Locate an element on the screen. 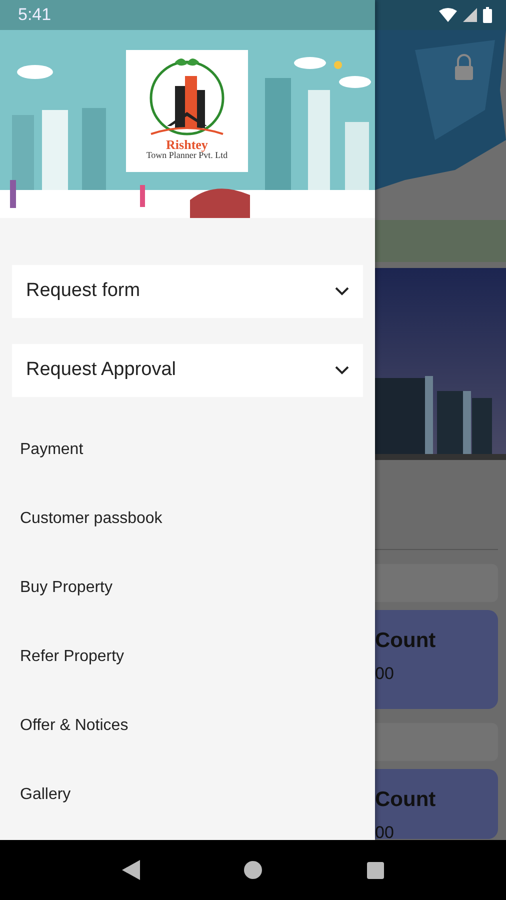  battery-icon is located at coordinates (487, 15).